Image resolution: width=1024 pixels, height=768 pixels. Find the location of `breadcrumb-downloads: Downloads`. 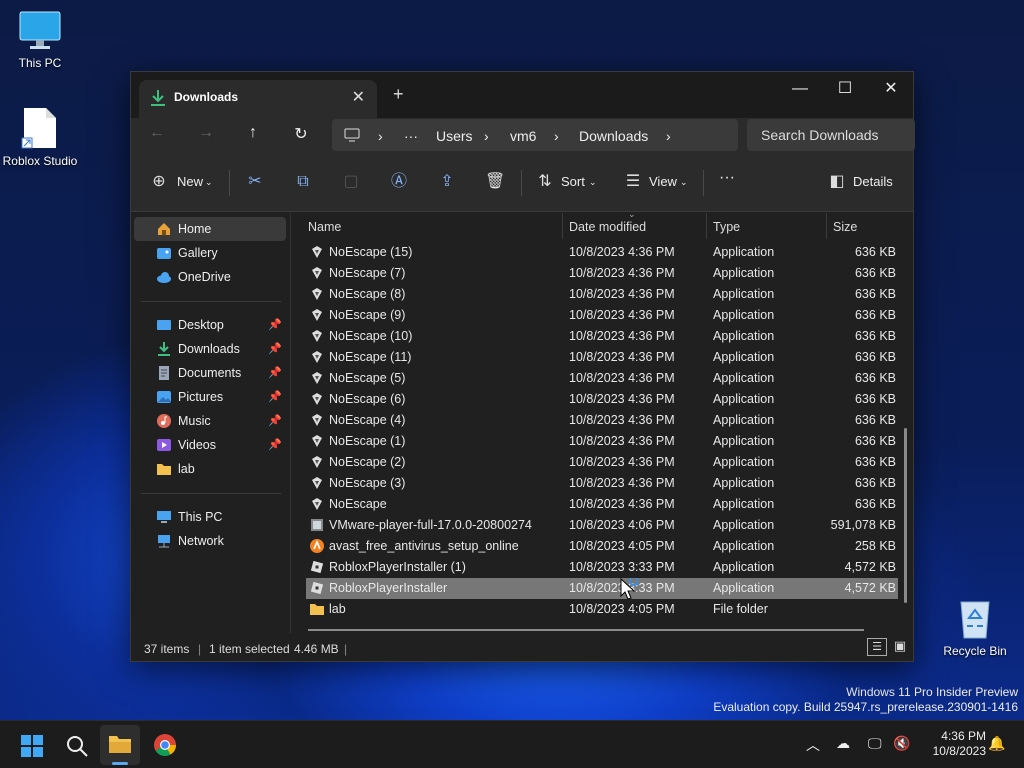

breadcrumb-downloads: Downloads is located at coordinates (613, 136).